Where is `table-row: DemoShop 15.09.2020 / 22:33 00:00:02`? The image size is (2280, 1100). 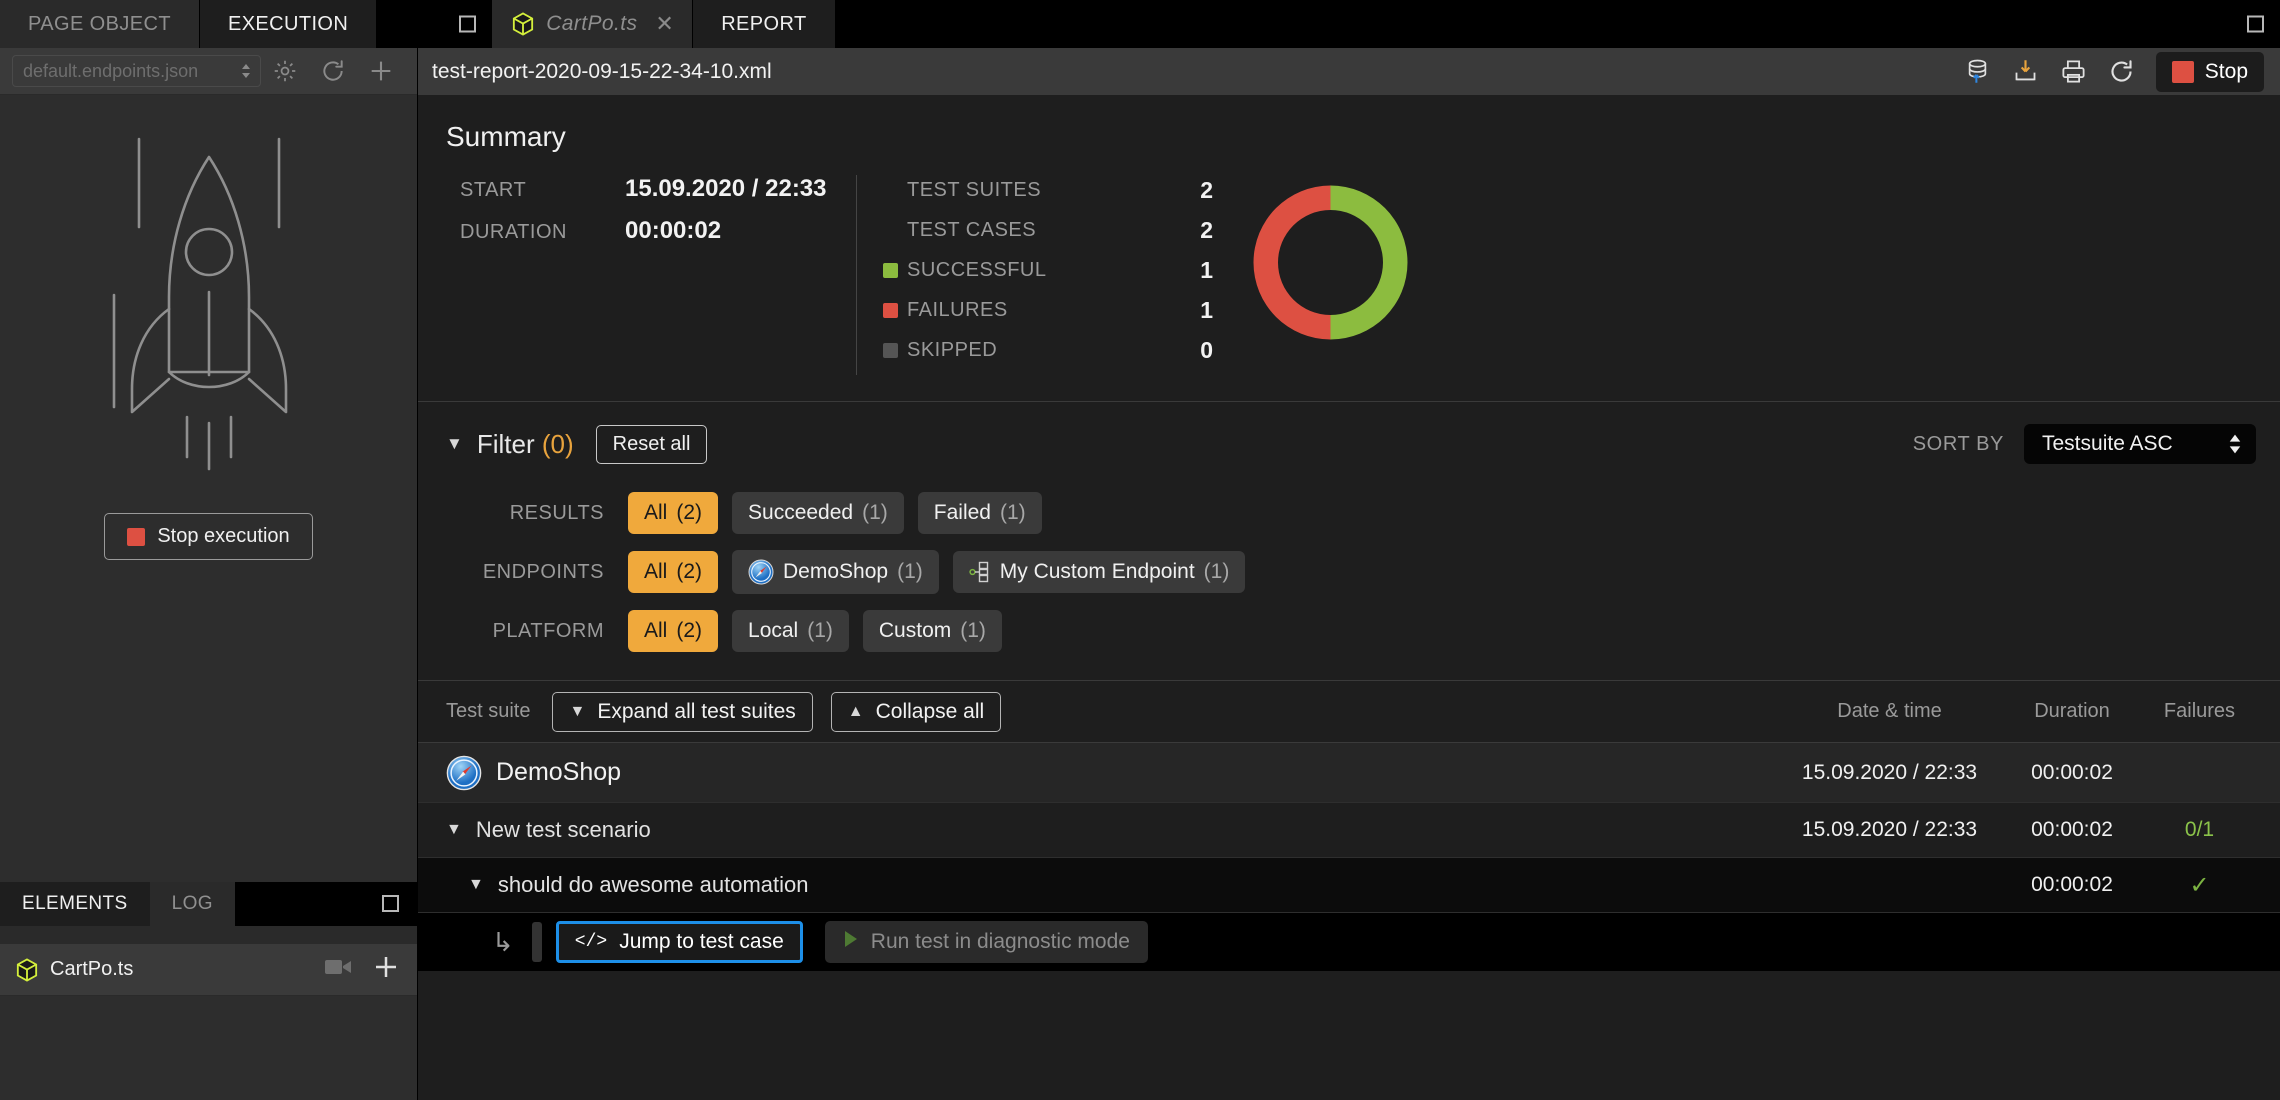 table-row: DemoShop 15.09.2020 / 22:33 00:00:02 is located at coordinates (1349, 773).